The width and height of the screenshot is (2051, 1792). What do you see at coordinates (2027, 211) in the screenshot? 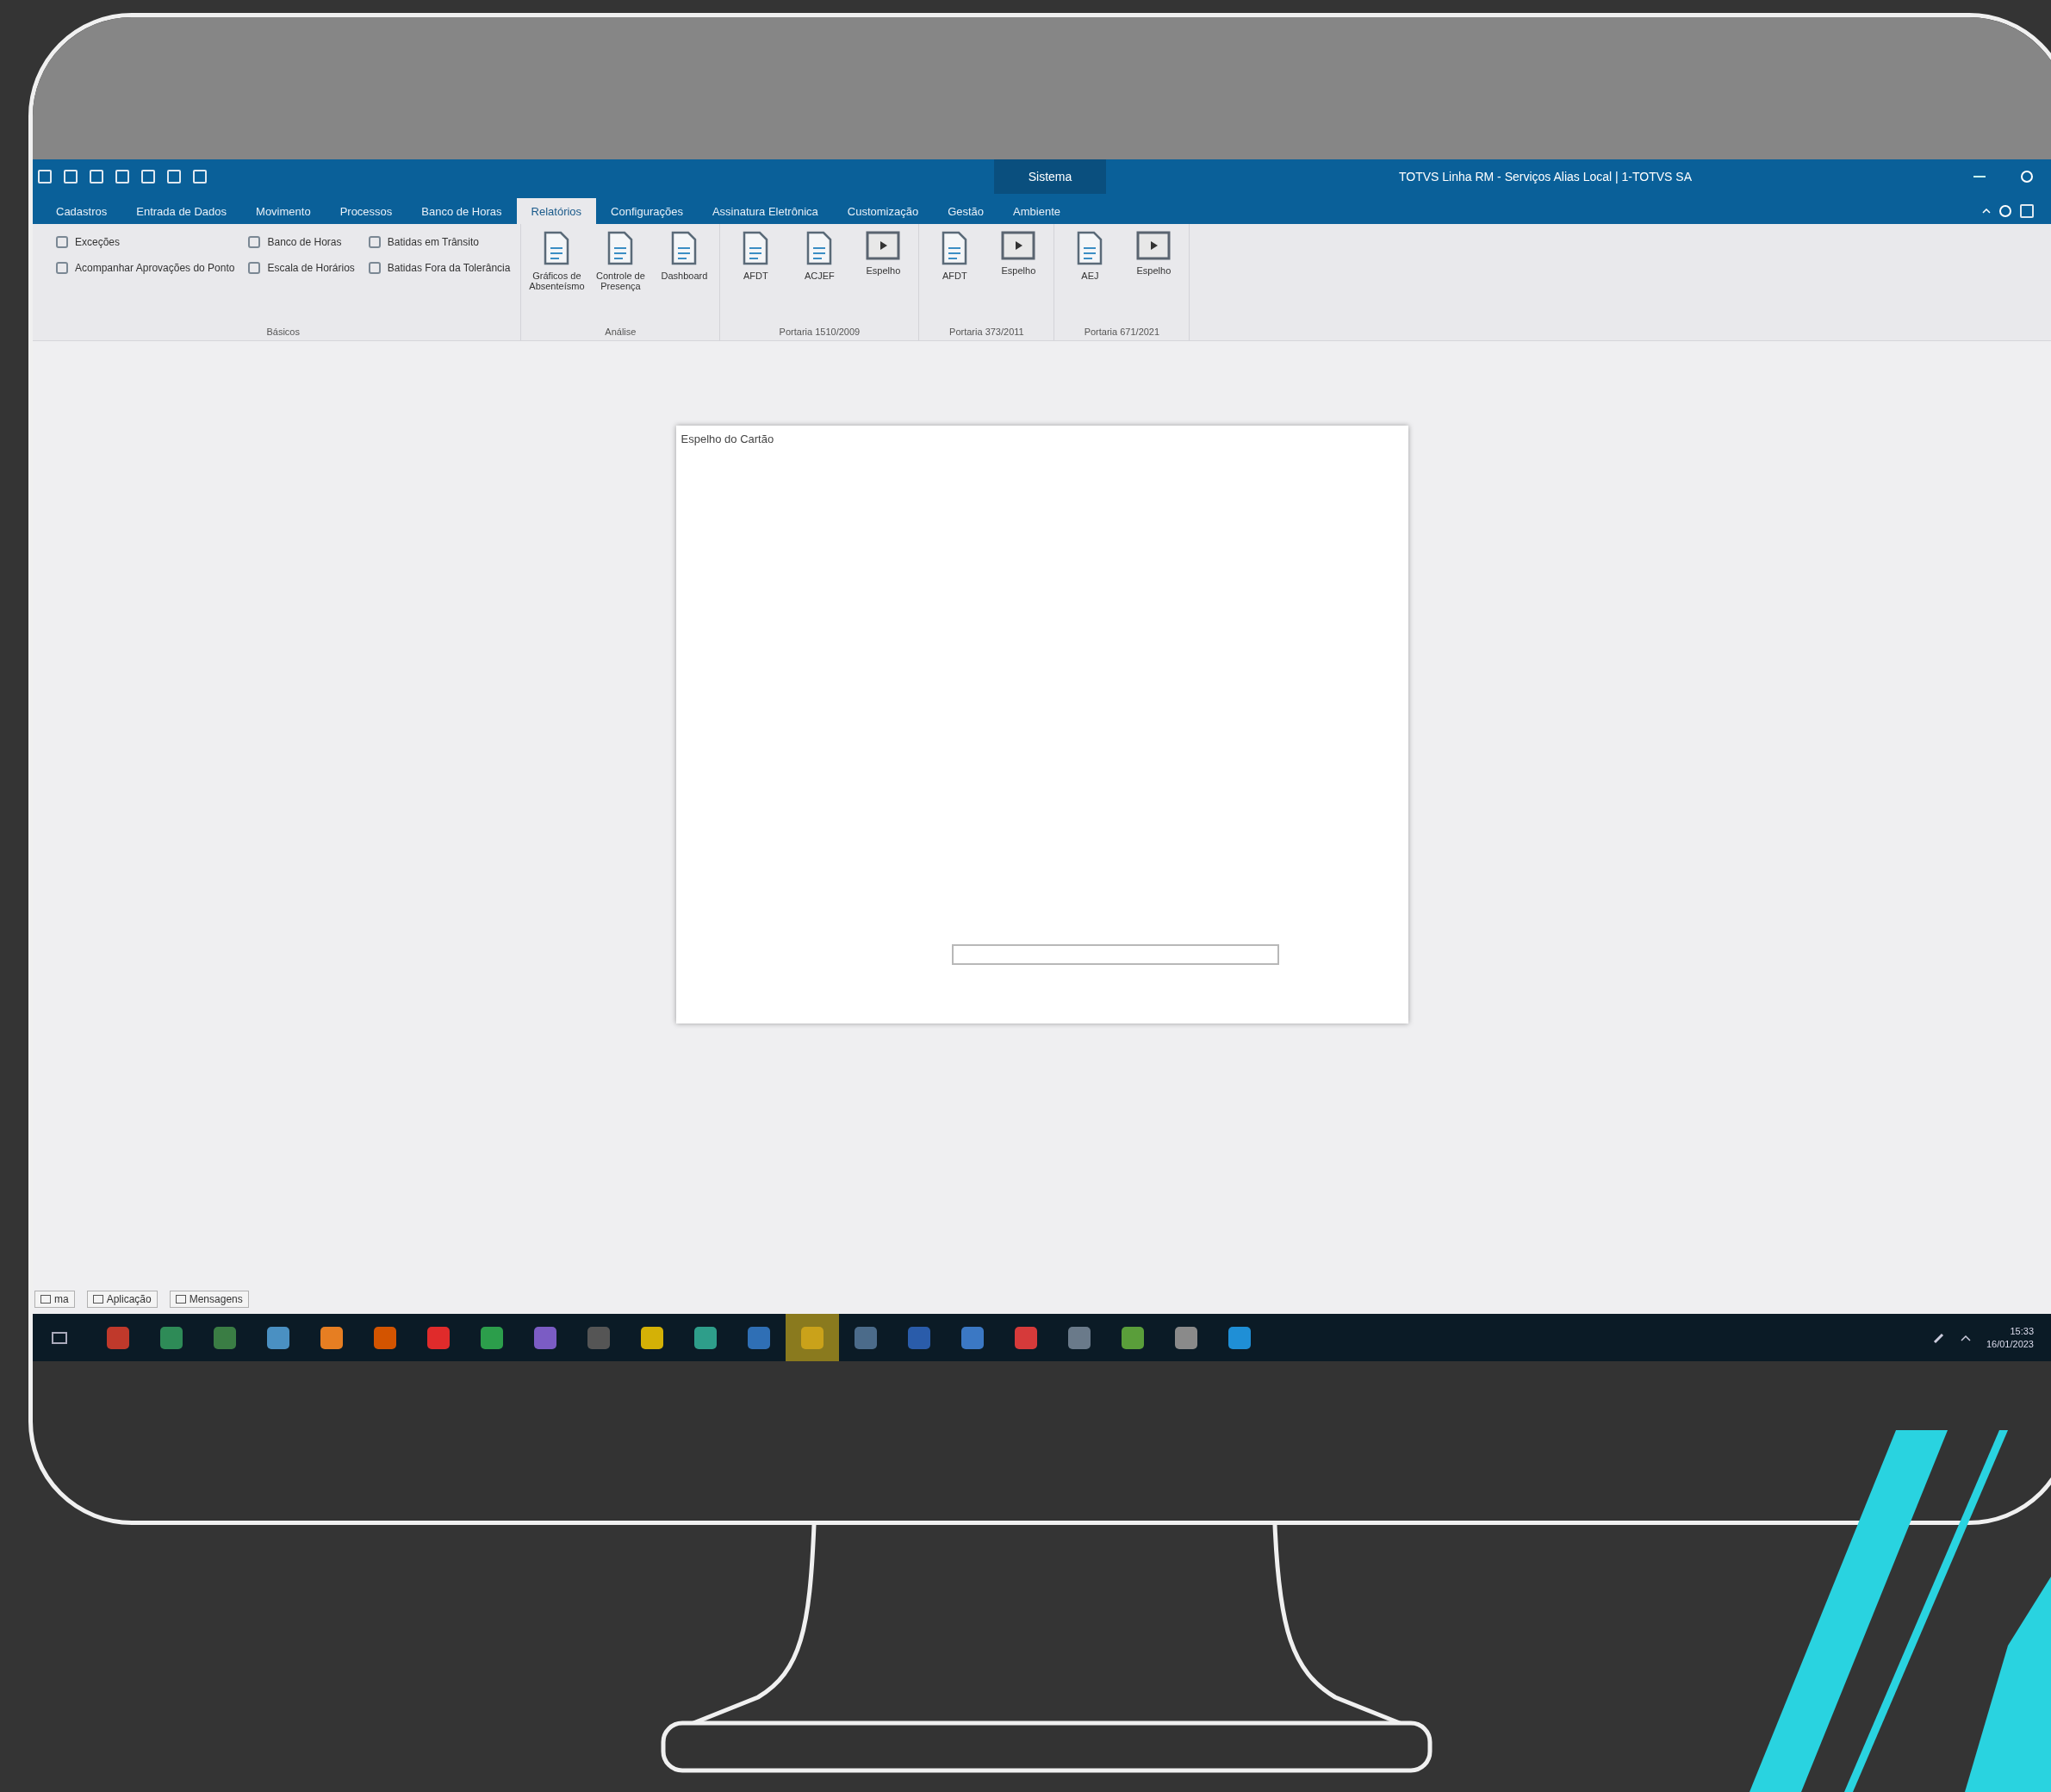
I see `window-icon` at bounding box center [2027, 211].